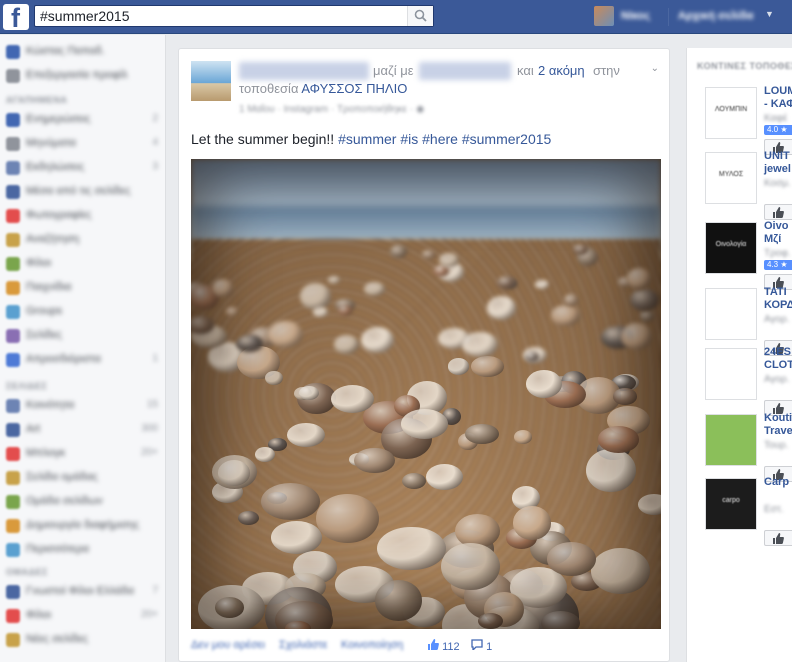  I want to click on sidebar-item: Ενημερώσεις 2, so click(83, 120).